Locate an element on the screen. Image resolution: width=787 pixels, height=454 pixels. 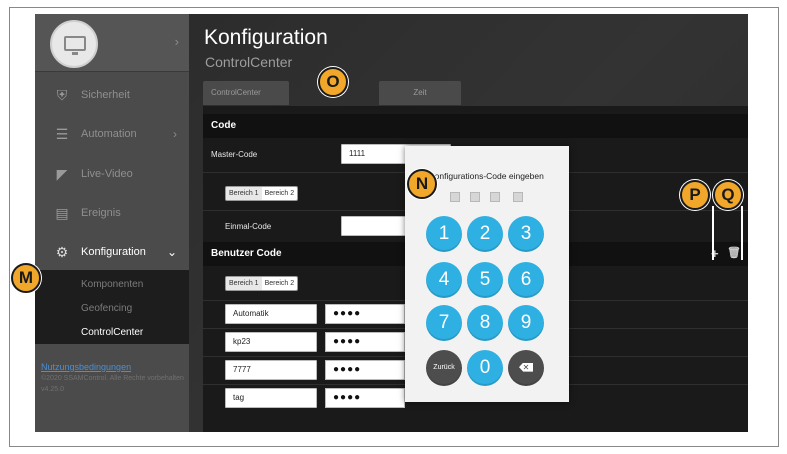
backspace-icon: ✕ is located at coordinates (526, 367).